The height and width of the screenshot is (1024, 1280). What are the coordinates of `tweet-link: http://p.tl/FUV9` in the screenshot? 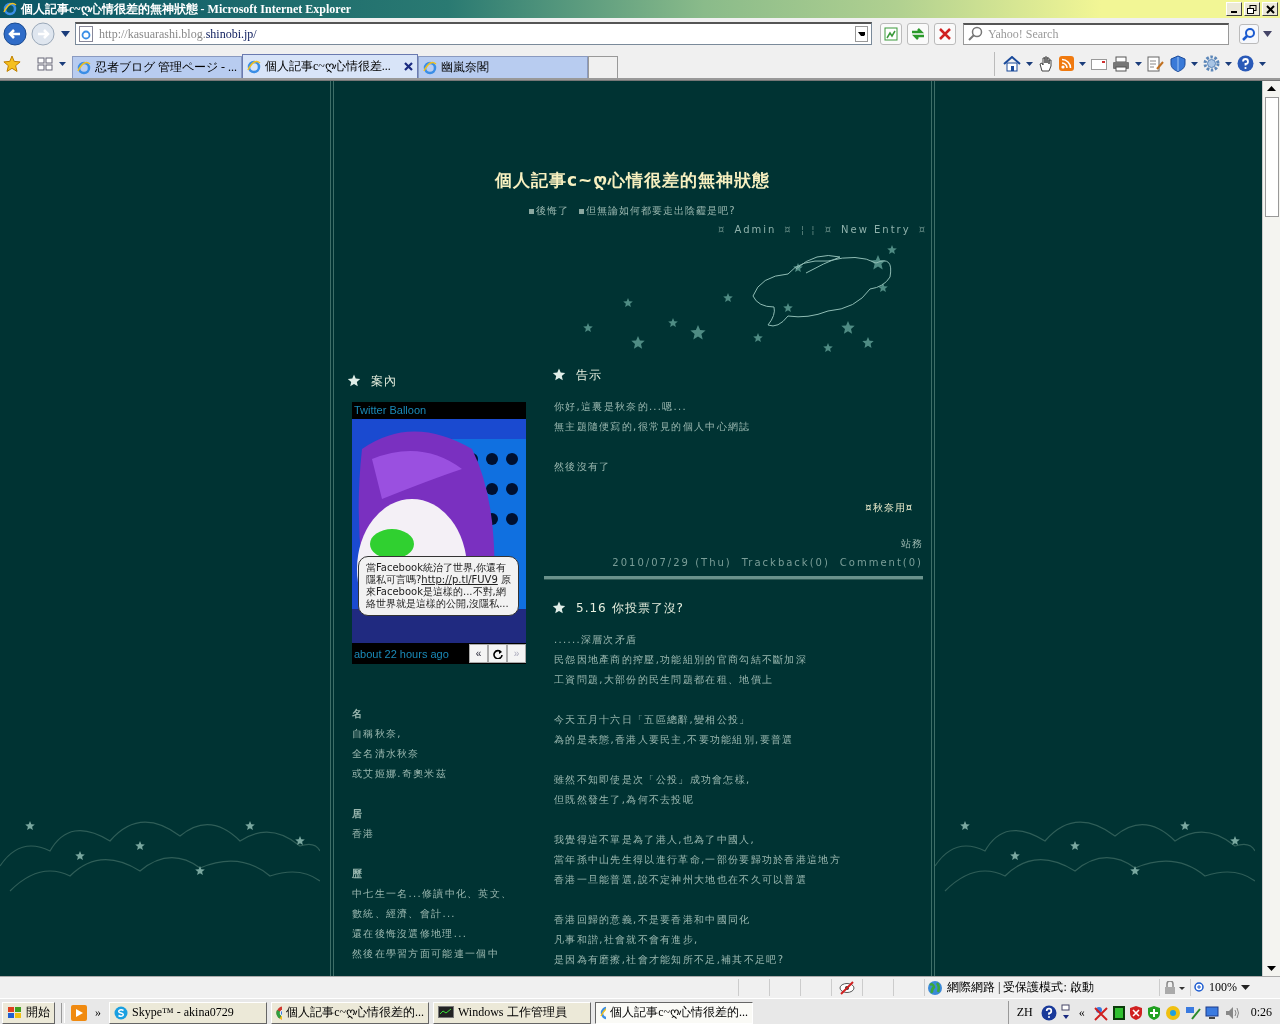 It's located at (459, 579).